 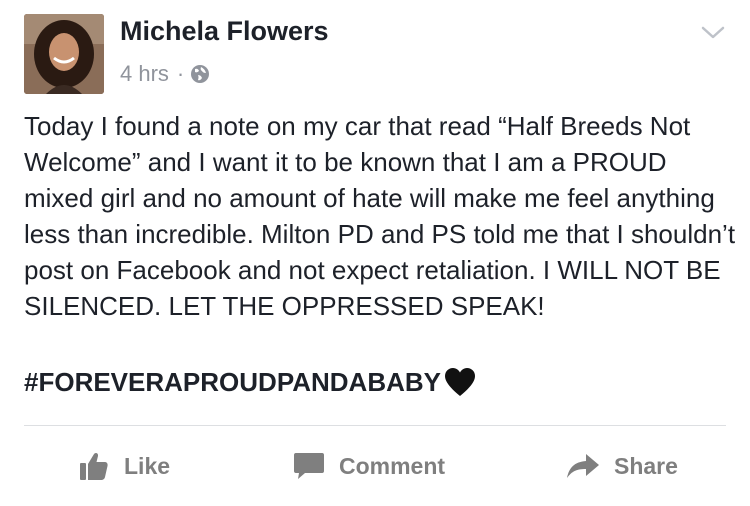 I want to click on author-name: Michela Flowers, so click(x=224, y=31).